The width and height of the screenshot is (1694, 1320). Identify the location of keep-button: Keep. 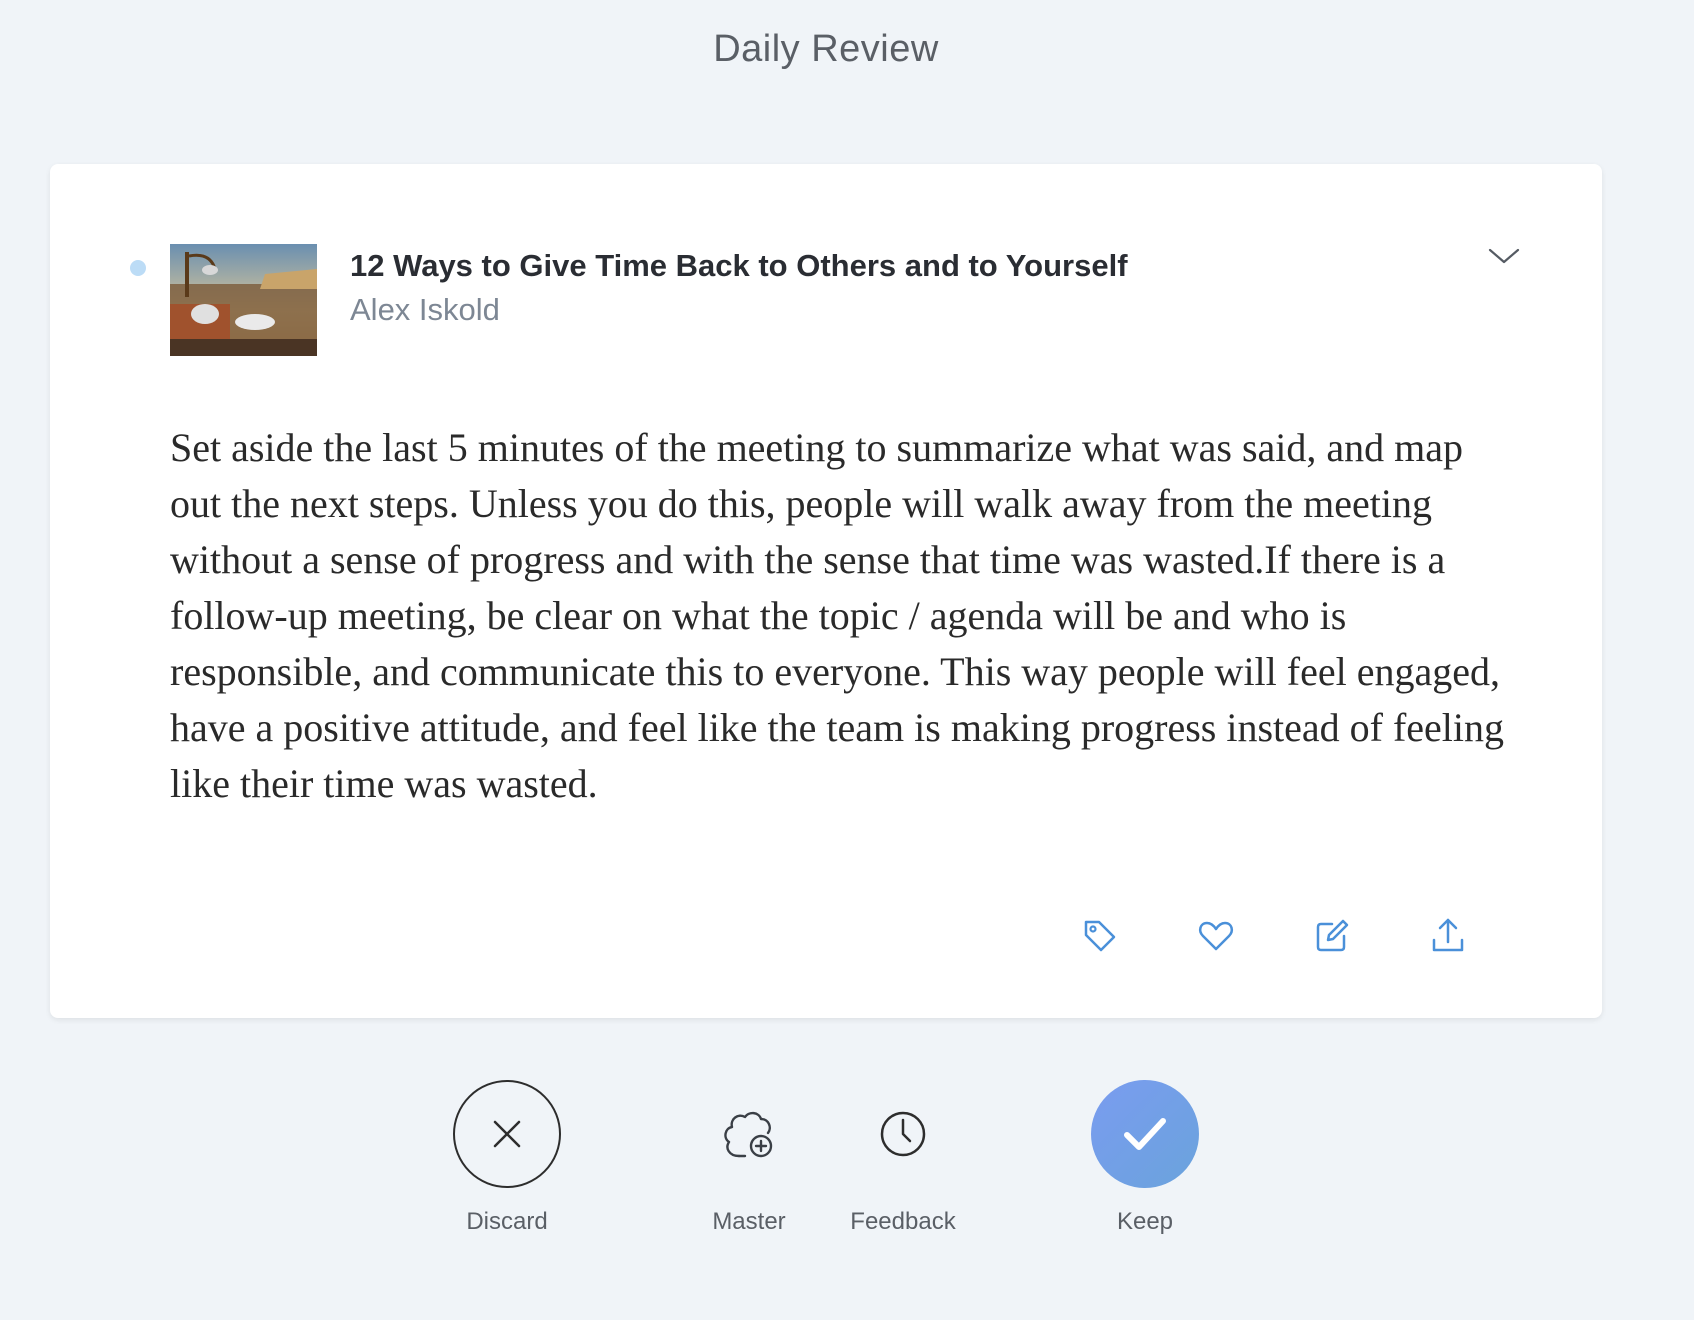
(1145, 1158).